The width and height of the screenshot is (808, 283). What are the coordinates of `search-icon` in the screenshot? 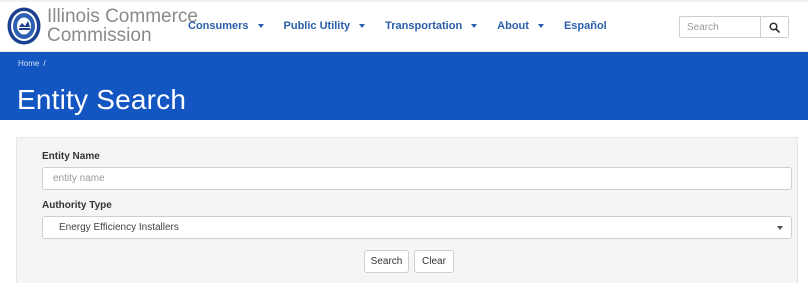 It's located at (774, 27).